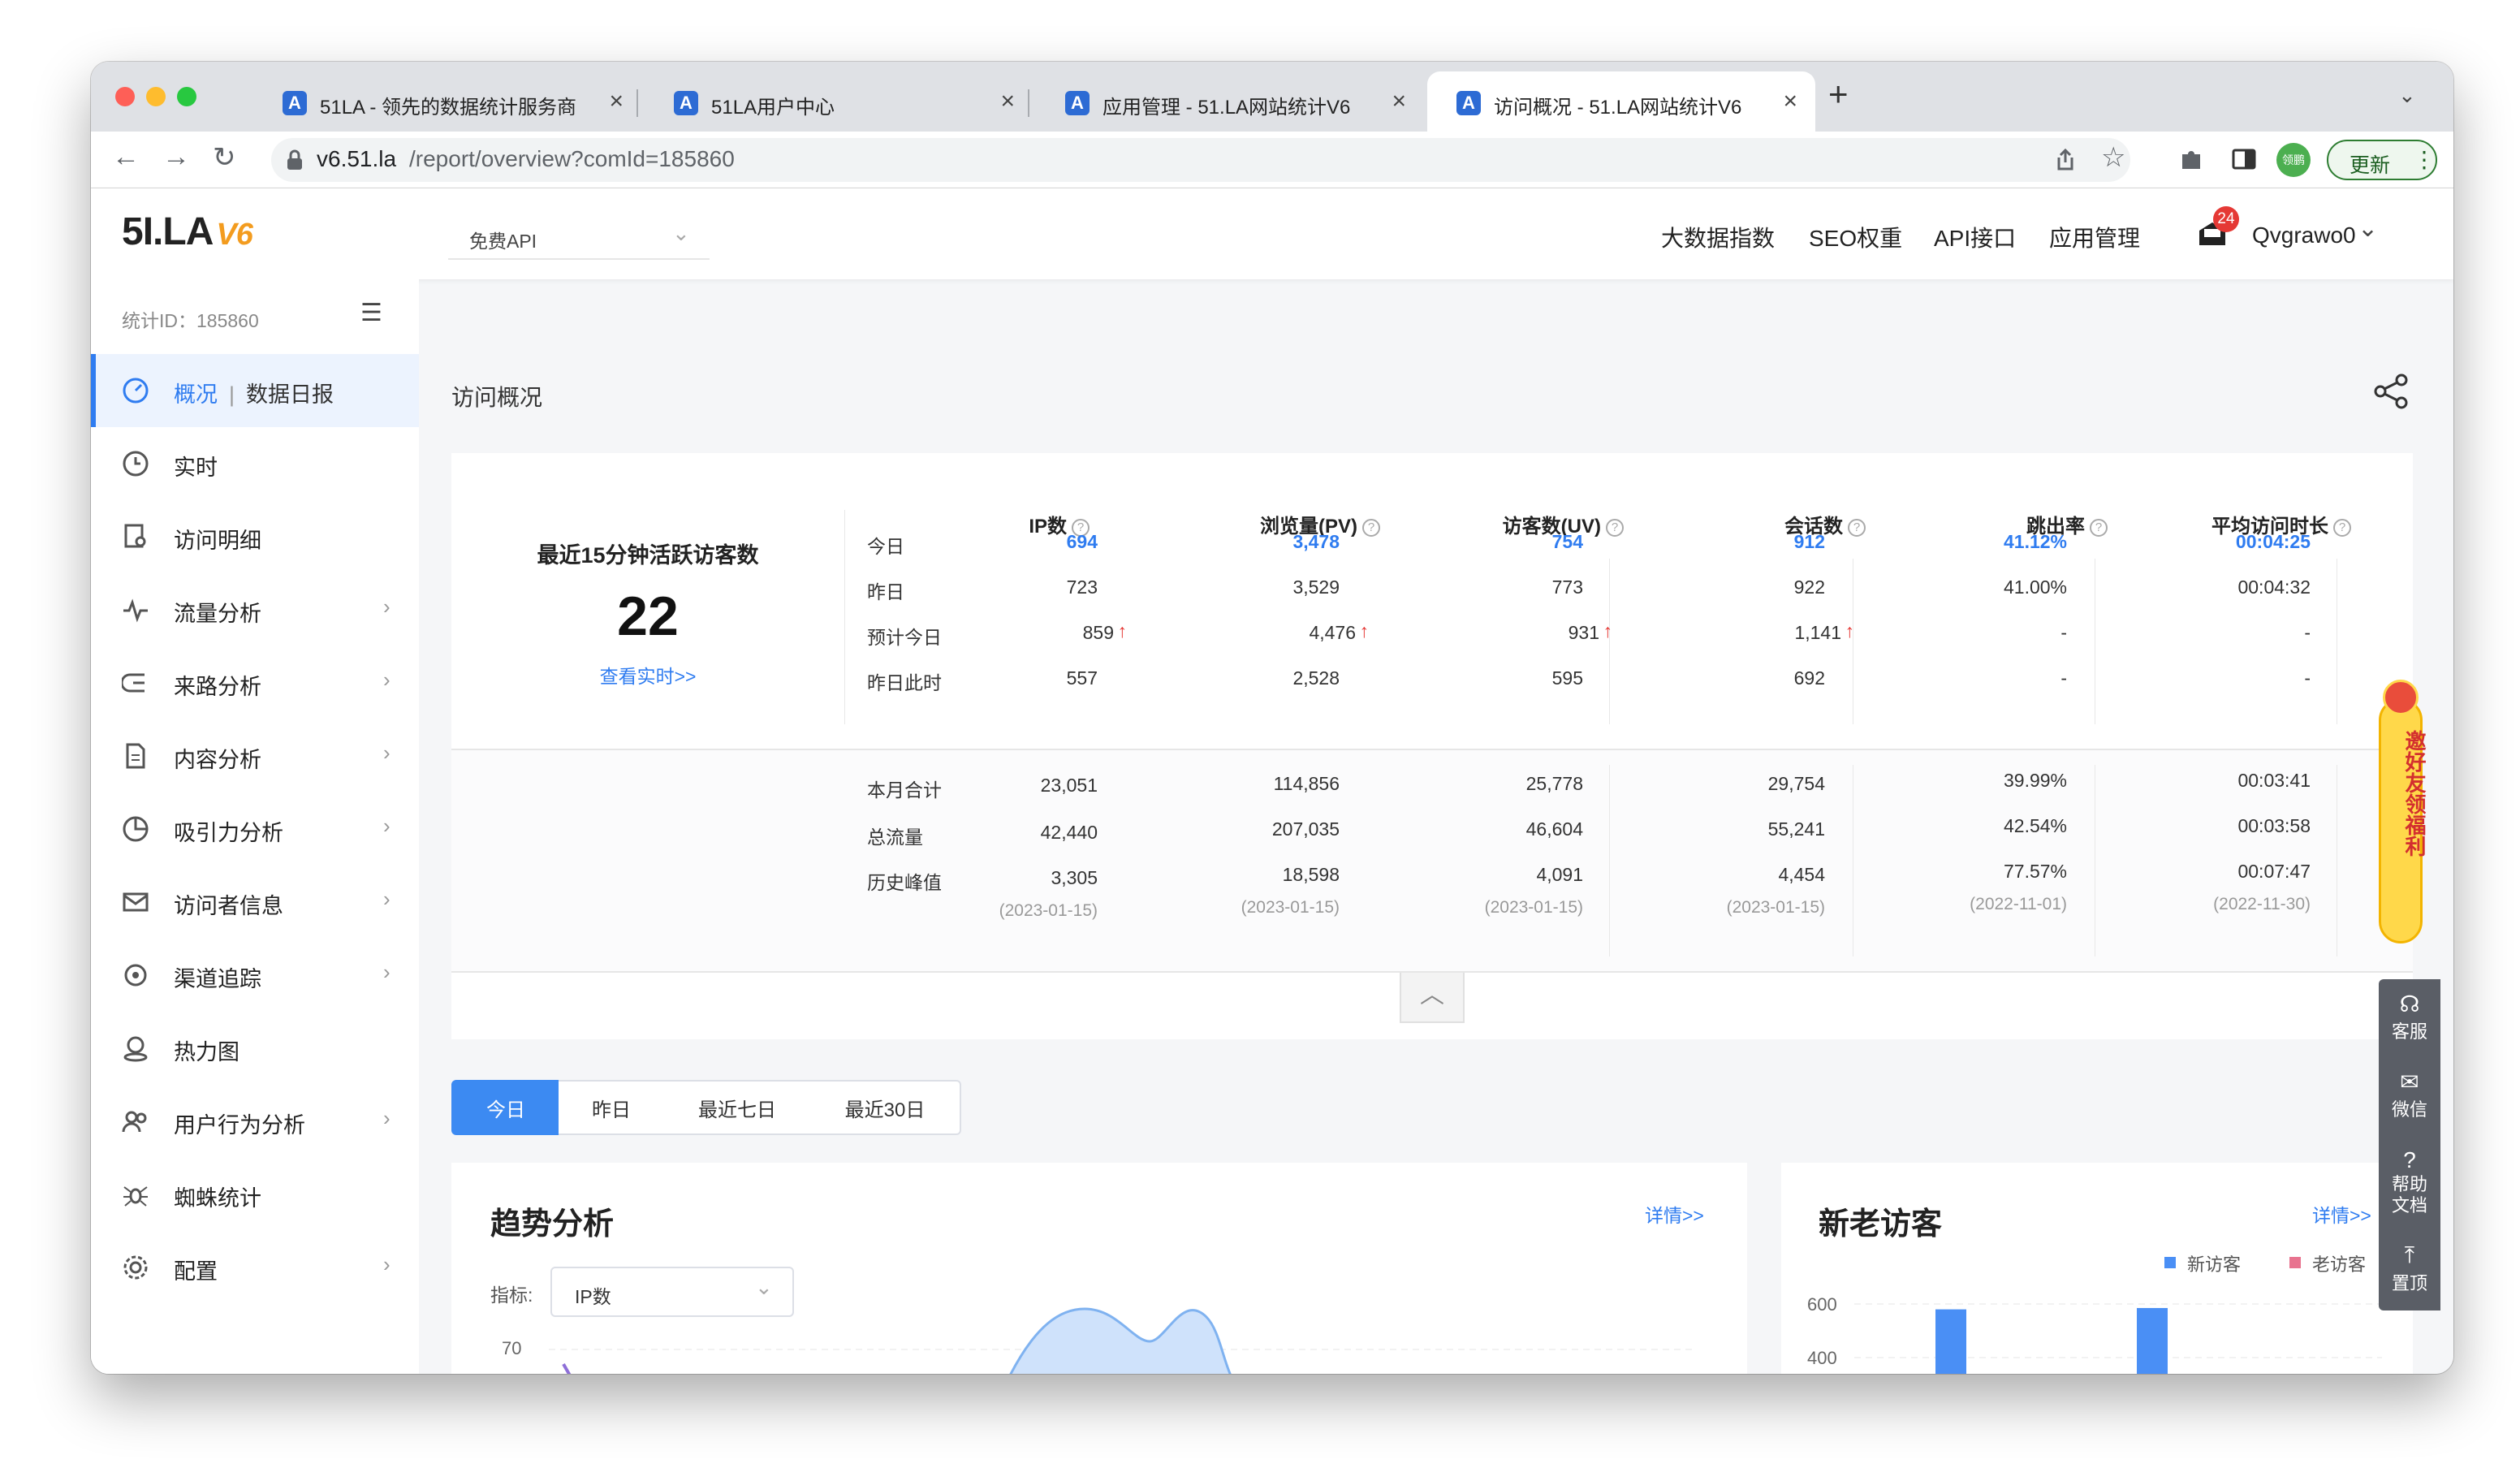  What do you see at coordinates (647, 675) in the screenshot?
I see `realtime-link: 查看实时>>` at bounding box center [647, 675].